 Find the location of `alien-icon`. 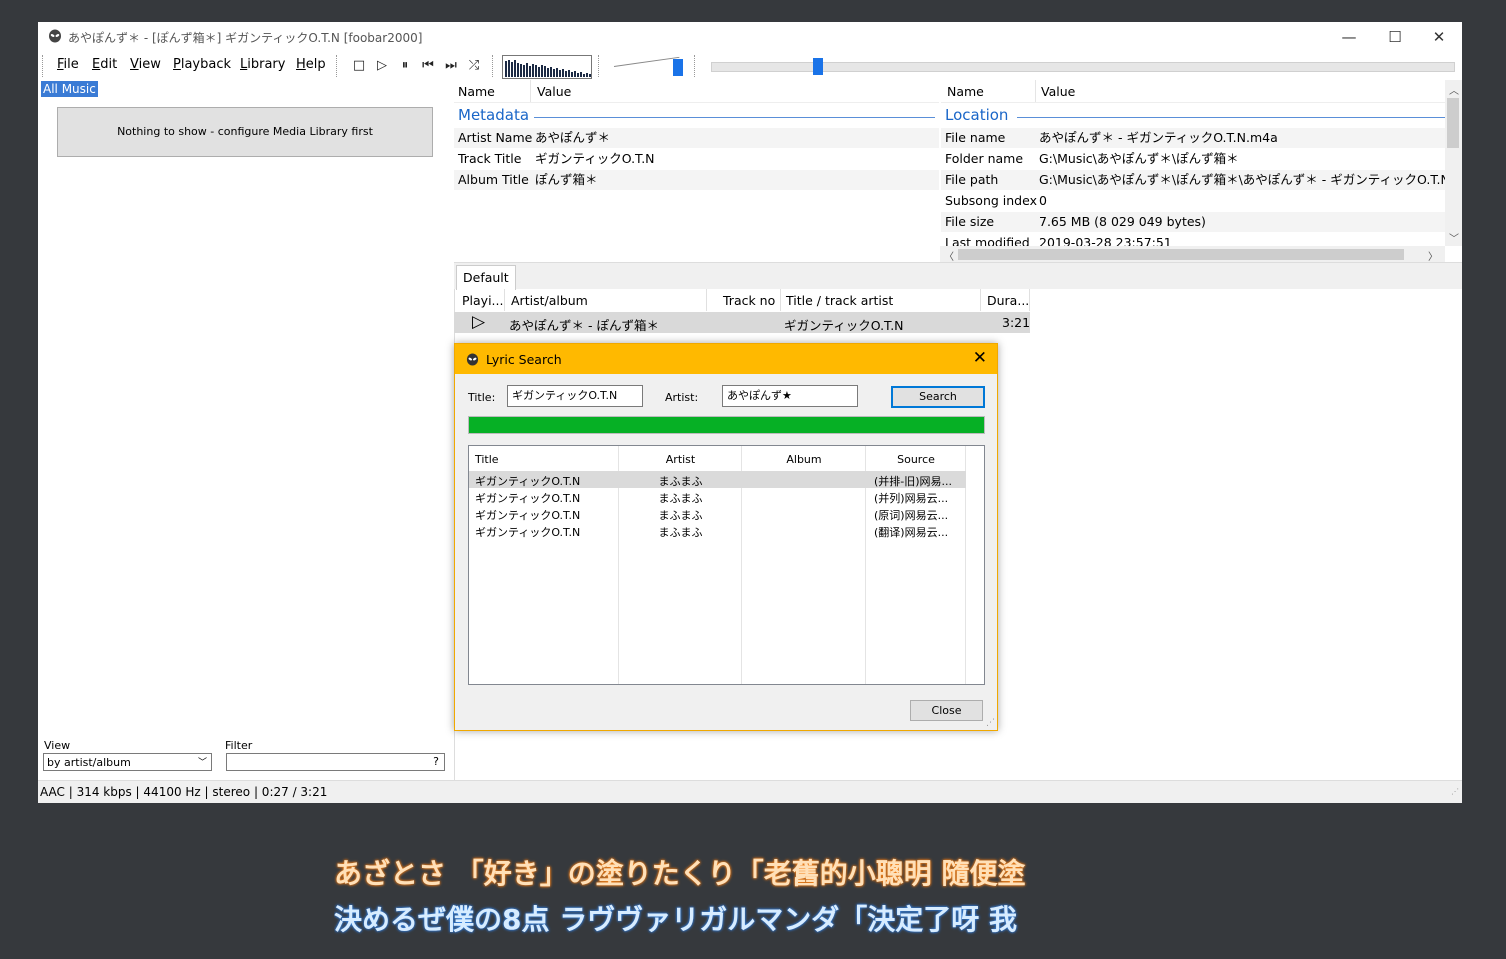

alien-icon is located at coordinates (55, 36).